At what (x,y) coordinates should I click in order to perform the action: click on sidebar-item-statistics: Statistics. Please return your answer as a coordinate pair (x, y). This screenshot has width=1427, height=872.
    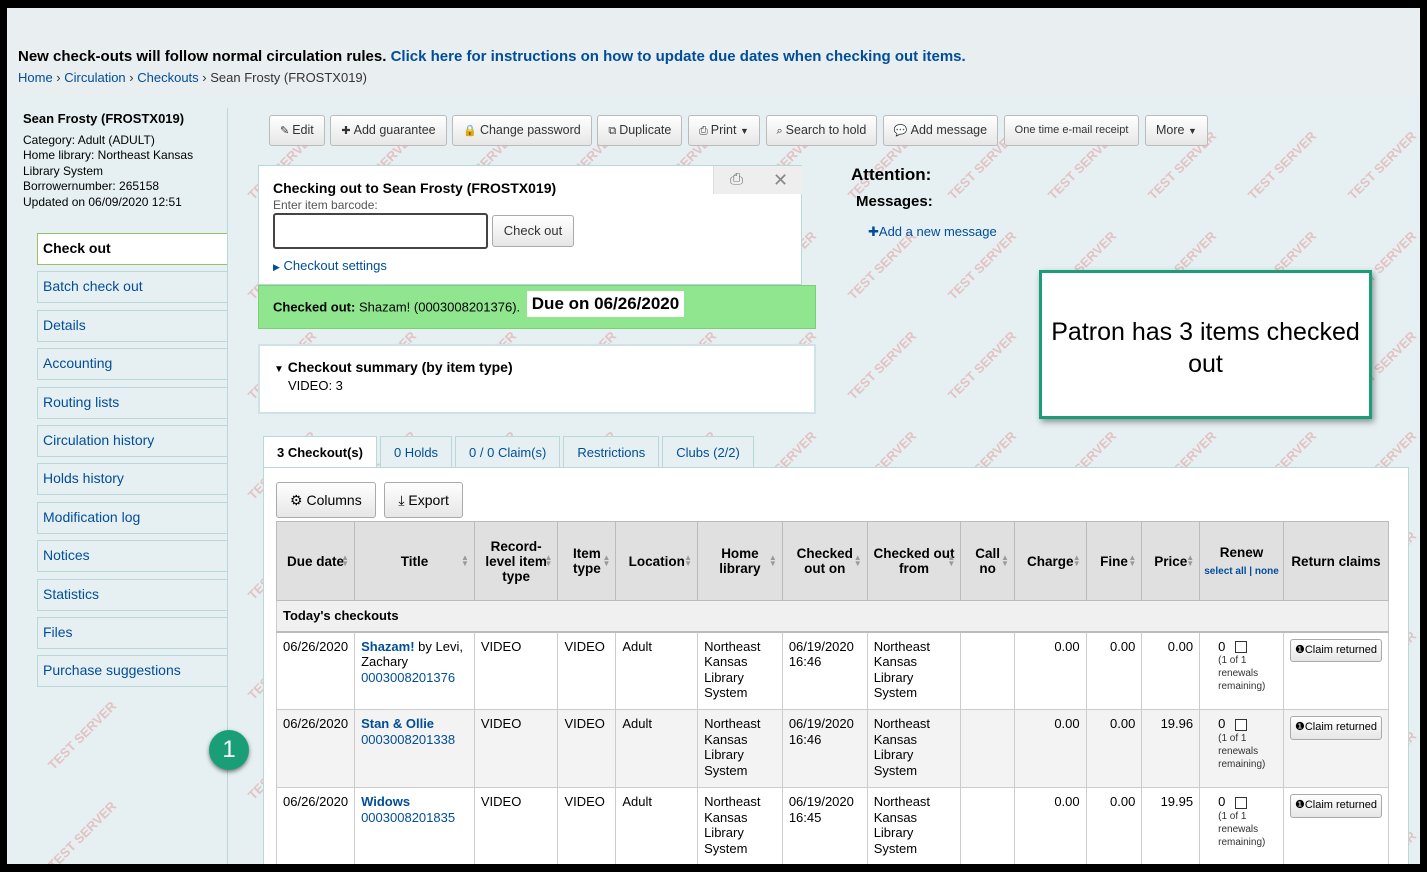
    Looking at the image, I should click on (132, 594).